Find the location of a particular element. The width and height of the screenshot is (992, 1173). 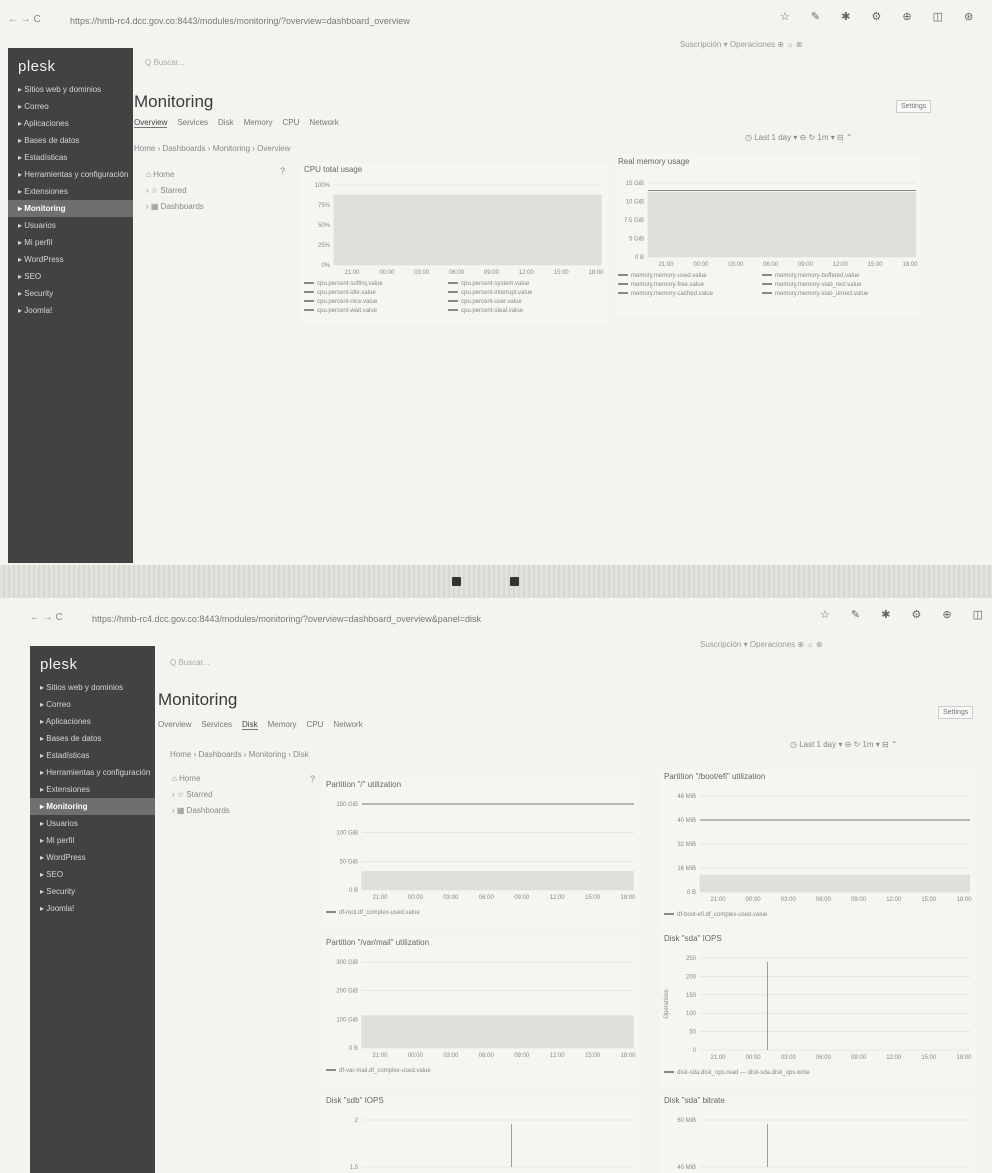

home-icon: ⌂ is located at coordinates (176, 778).